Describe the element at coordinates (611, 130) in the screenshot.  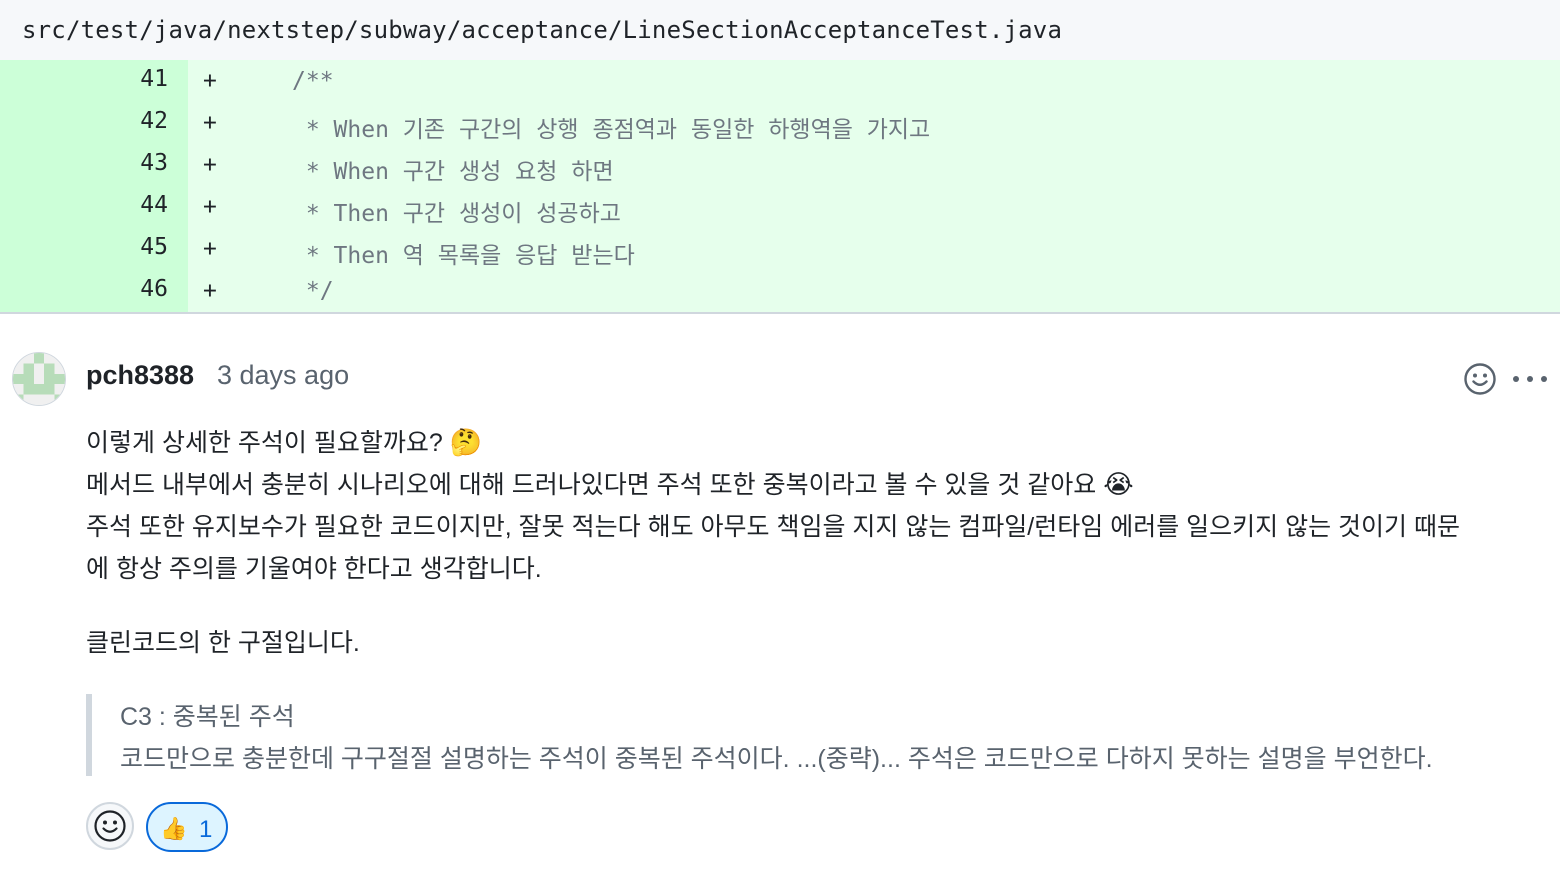
I see `code-text: * When 기존 구간의 상행 종점역과 동일한 하행역을 가지고` at that location.